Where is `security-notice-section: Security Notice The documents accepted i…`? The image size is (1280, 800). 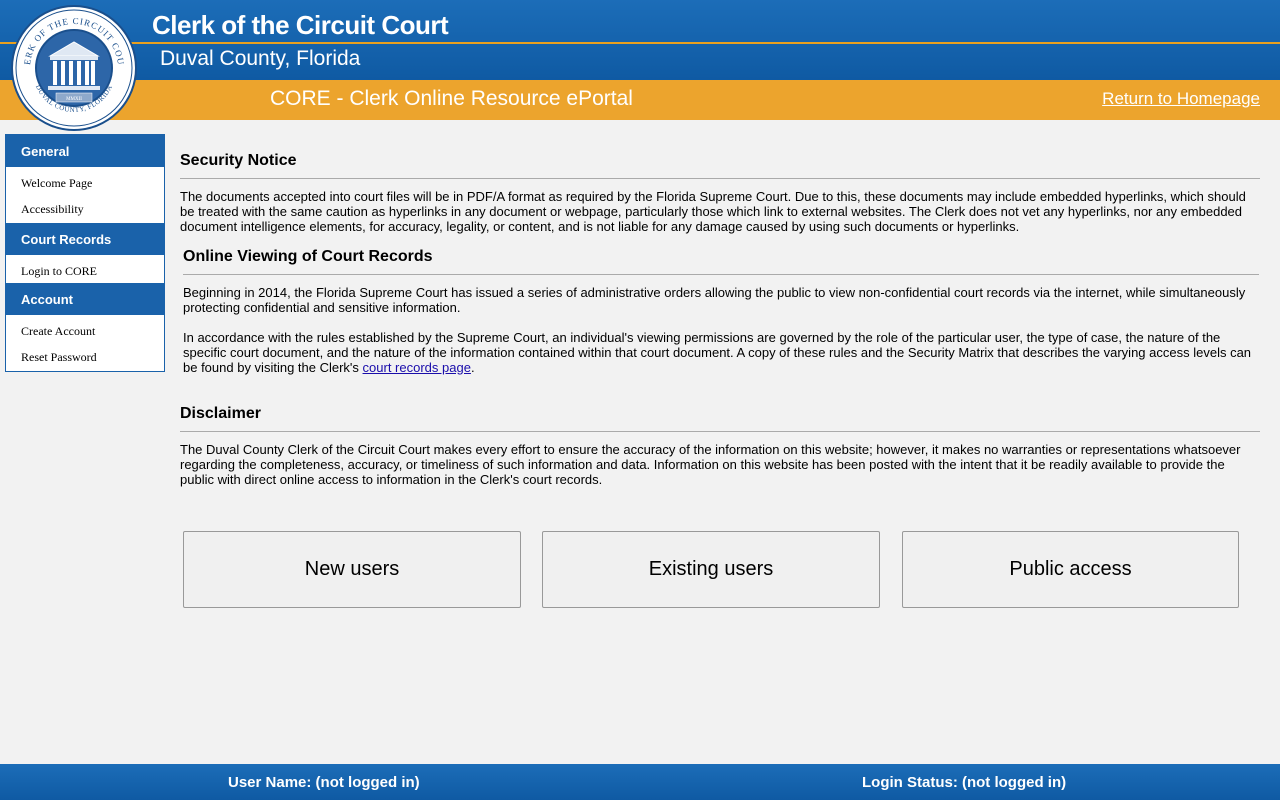 security-notice-section: Security Notice The documents accepted i… is located at coordinates (720, 193).